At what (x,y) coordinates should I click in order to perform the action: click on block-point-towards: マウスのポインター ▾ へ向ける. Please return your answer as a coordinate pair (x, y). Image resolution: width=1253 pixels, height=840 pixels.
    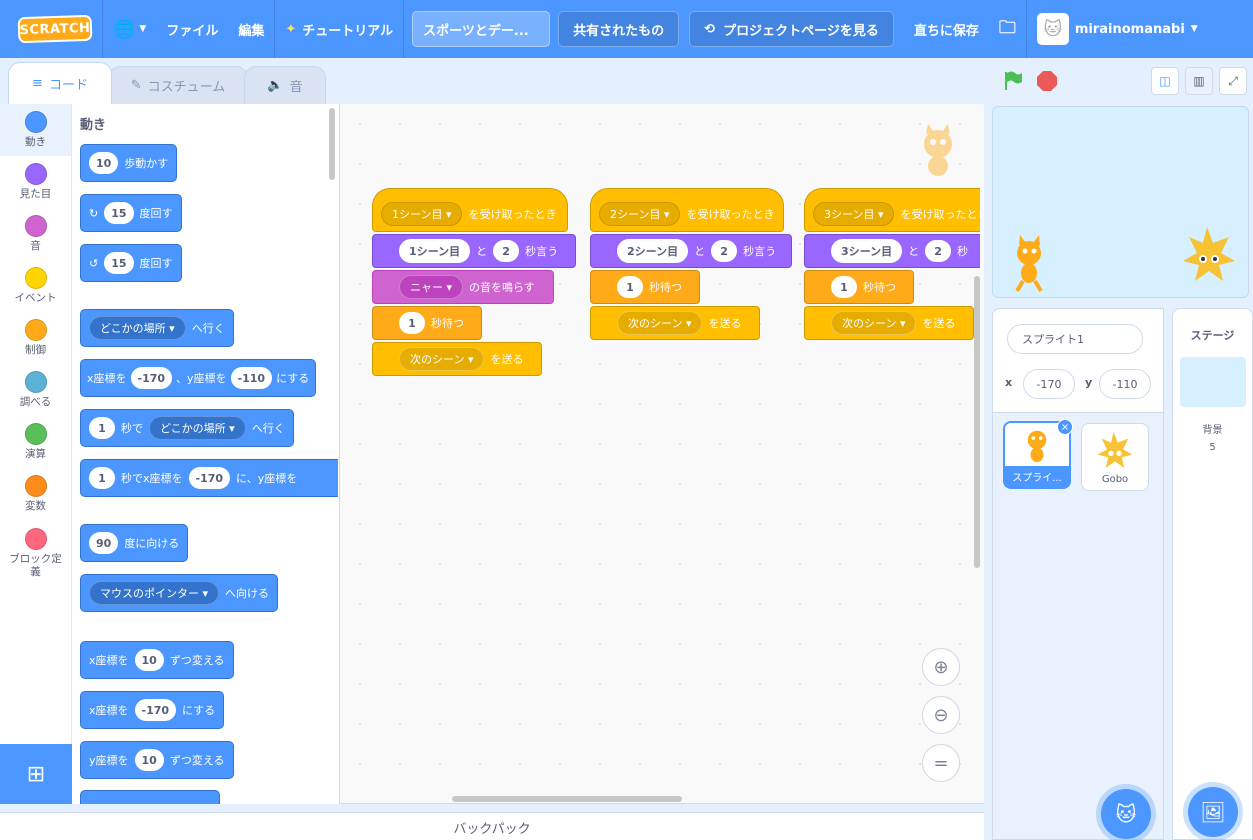
    Looking at the image, I should click on (179, 593).